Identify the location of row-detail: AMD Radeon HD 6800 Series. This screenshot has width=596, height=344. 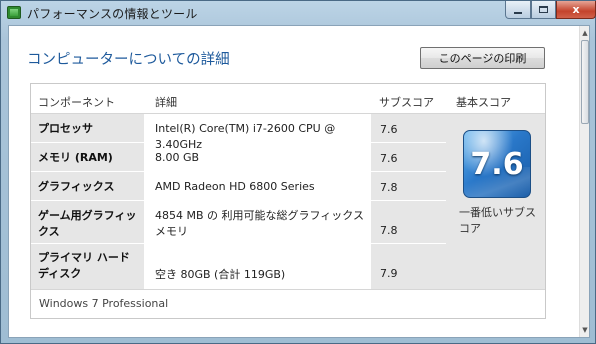
(235, 186).